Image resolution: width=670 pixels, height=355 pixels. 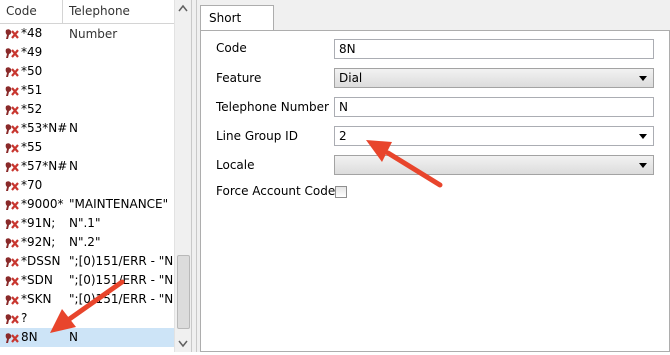 What do you see at coordinates (494, 107) in the screenshot?
I see `telephone-number-field: N` at bounding box center [494, 107].